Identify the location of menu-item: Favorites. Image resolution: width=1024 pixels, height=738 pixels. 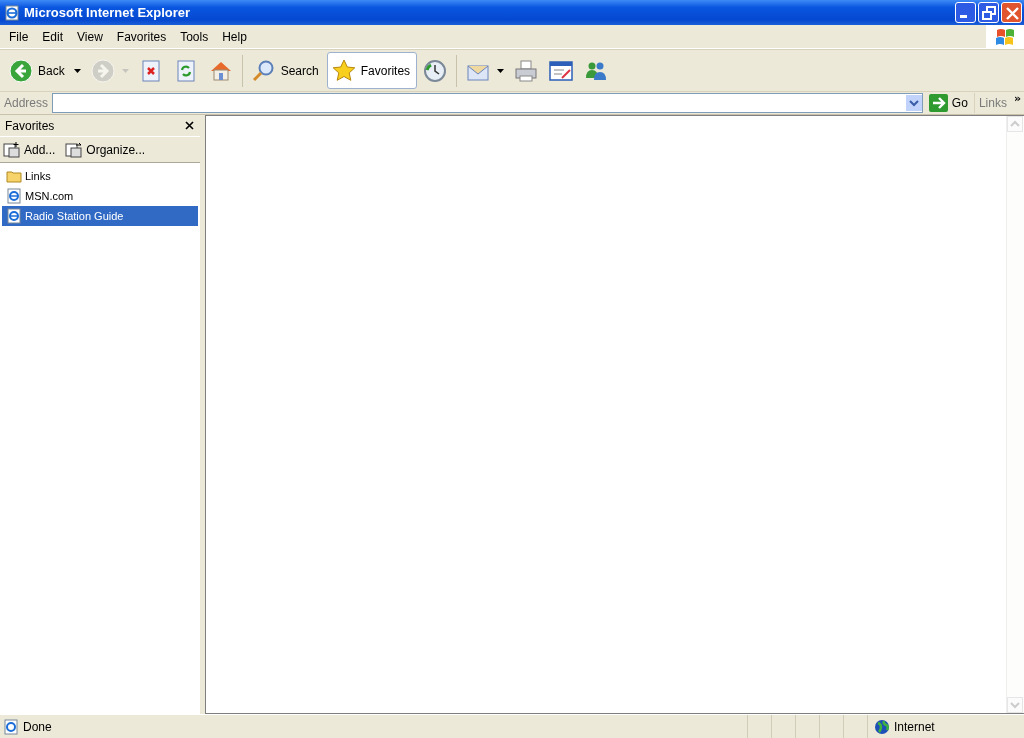
(141, 36).